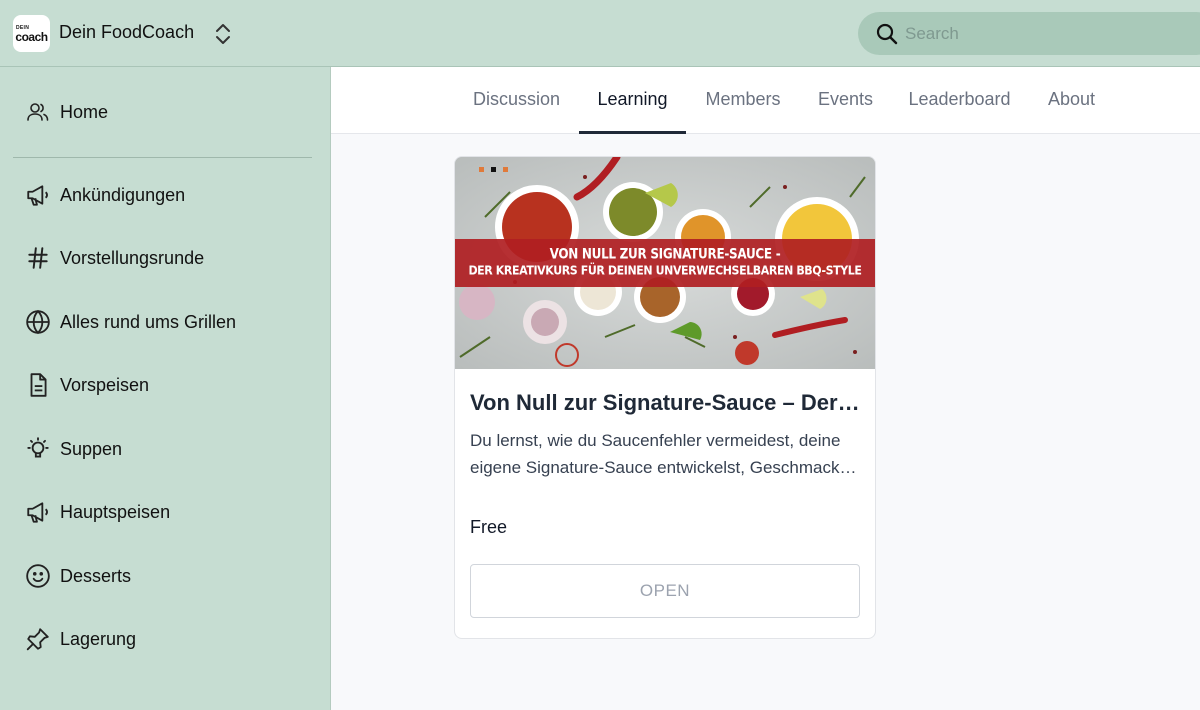  I want to click on sidebar-item-label: Vorspeisen, so click(105, 384).